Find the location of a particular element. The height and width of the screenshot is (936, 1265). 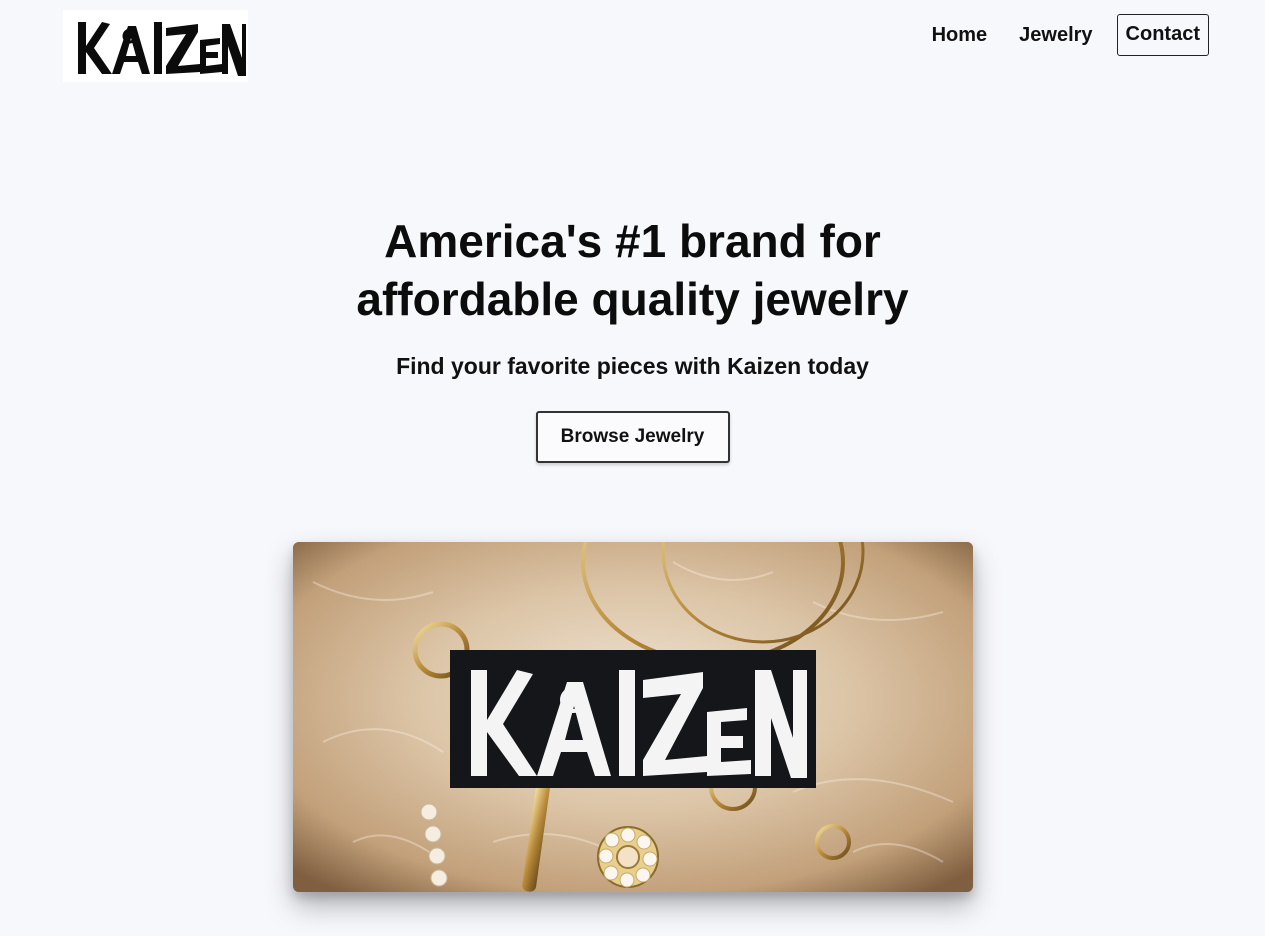

main-nav: Home Jewelry Contact is located at coordinates (1062, 35).